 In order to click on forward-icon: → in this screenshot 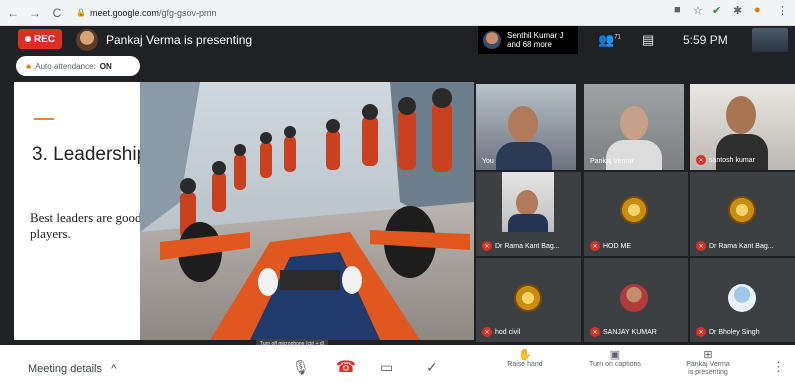, I will do `click(35, 13)`.